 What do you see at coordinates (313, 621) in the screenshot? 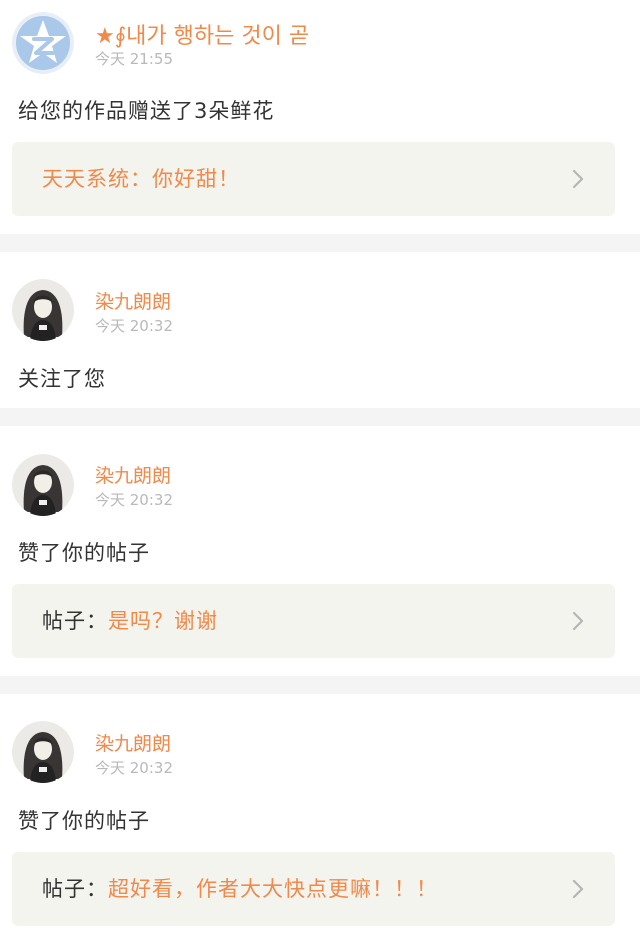
I see `quote-box: 帖子：是吗？谢谢` at bounding box center [313, 621].